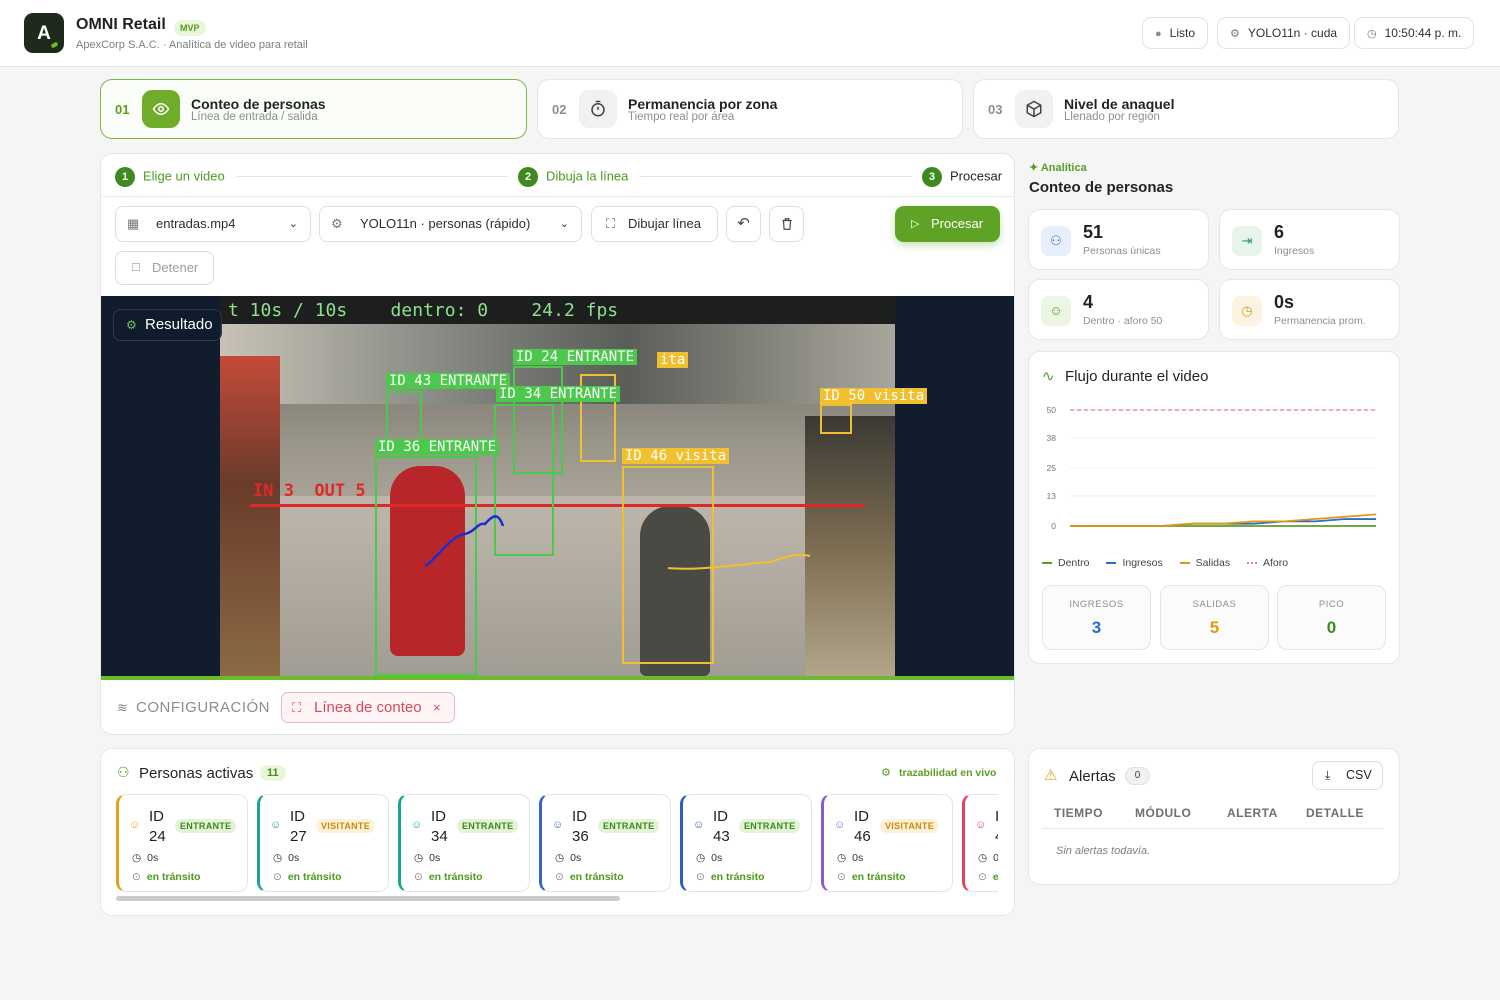  Describe the element at coordinates (947, 224) in the screenshot. I see `process-button: ▷ Procesar` at that location.